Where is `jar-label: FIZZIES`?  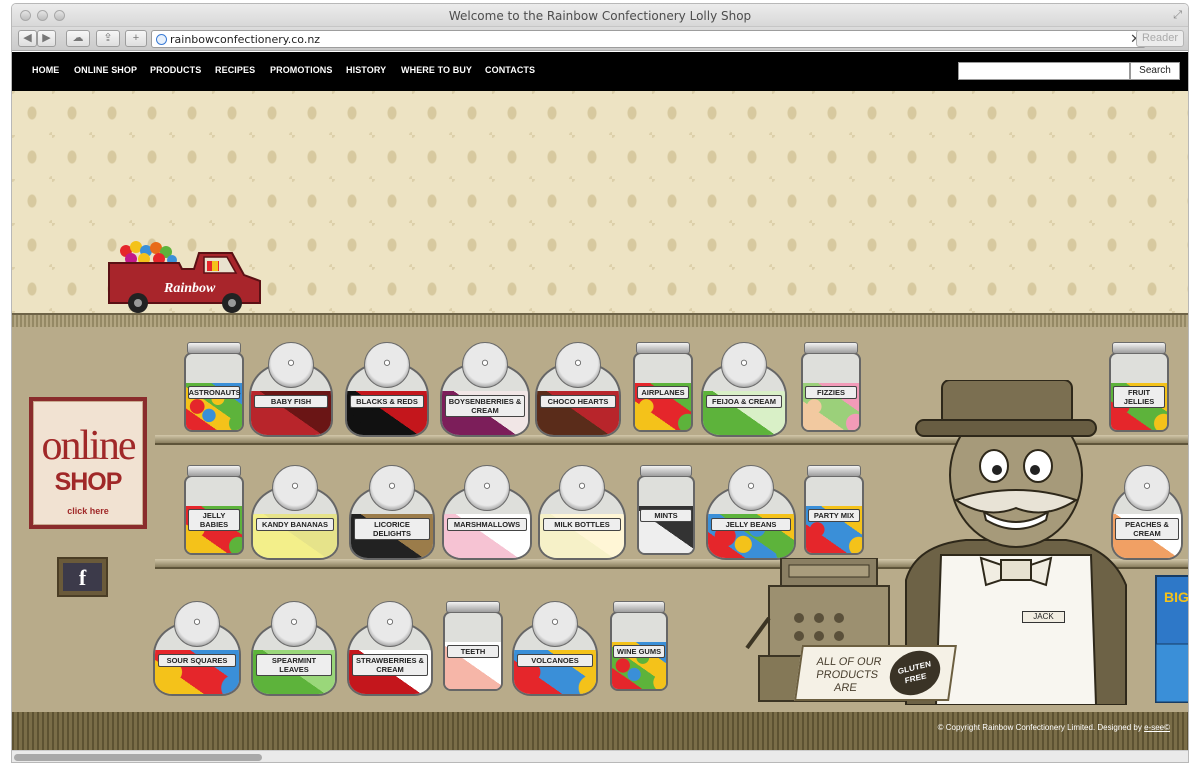
jar-label: FIZZIES is located at coordinates (831, 392).